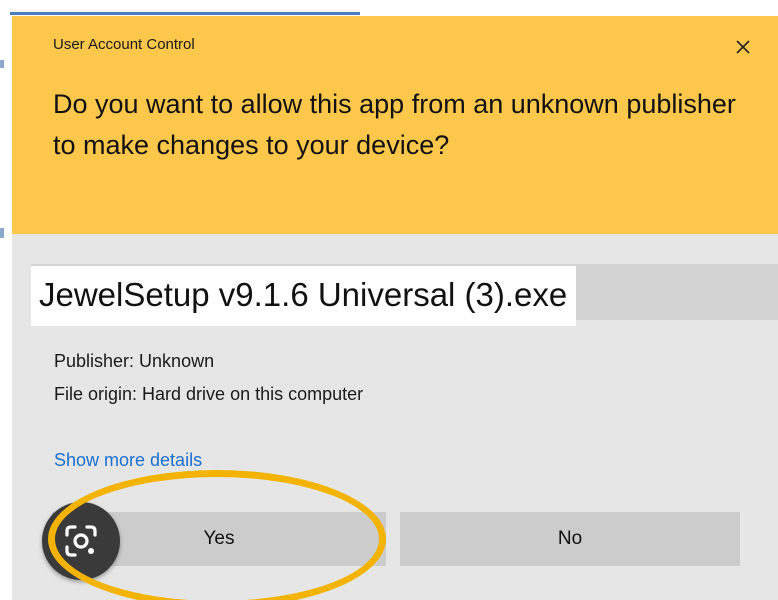 The width and height of the screenshot is (778, 600). I want to click on close-icon, so click(743, 47).